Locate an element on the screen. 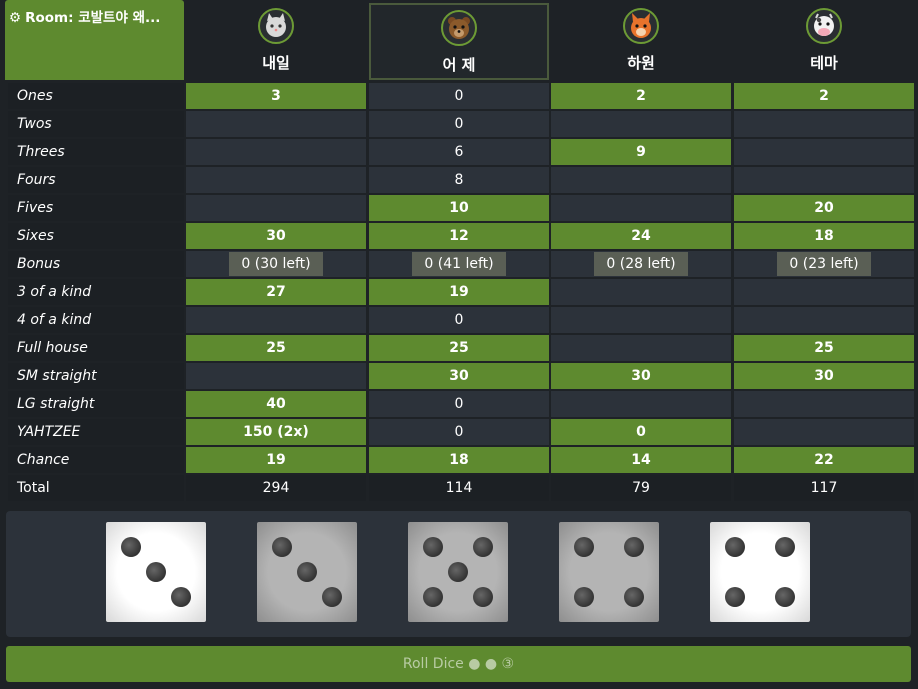  squirrel-avatar-icon is located at coordinates (641, 26).